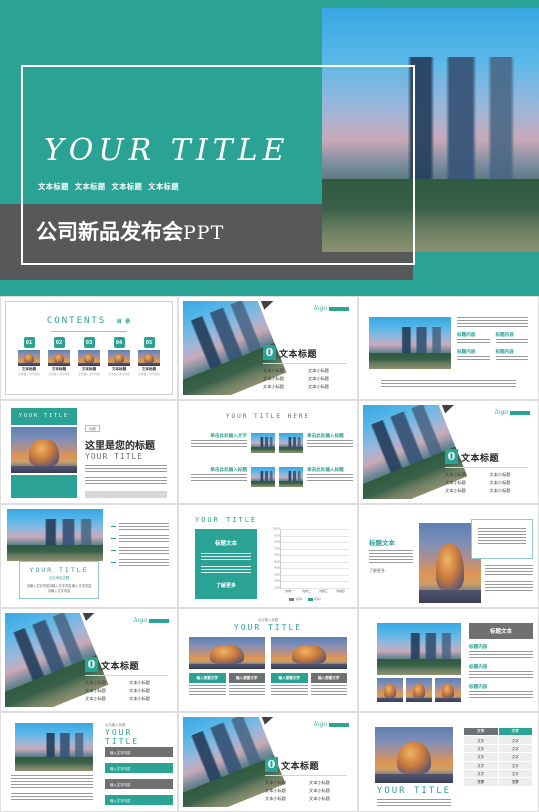  What do you see at coordinates (59, 374) in the screenshot?
I see `contents-sub-2: 点击输入 文字内容` at bounding box center [59, 374].